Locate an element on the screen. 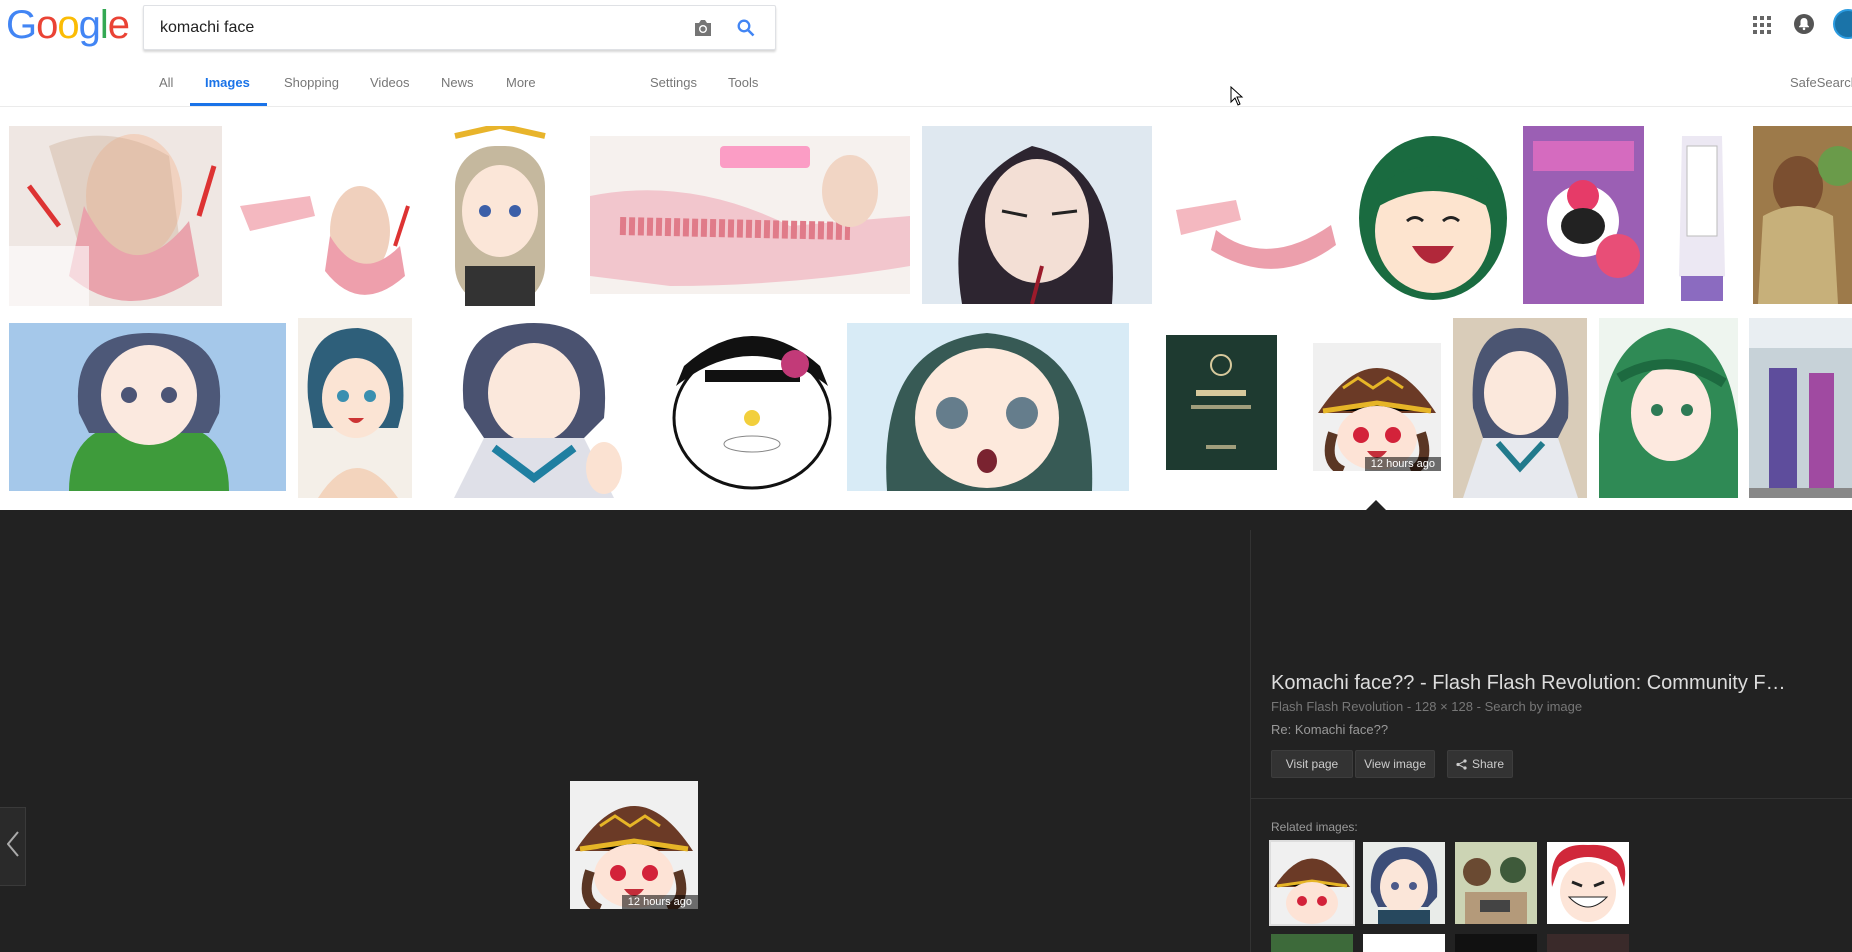 This screenshot has height=952, width=1852. tools-link: Tools is located at coordinates (743, 82).